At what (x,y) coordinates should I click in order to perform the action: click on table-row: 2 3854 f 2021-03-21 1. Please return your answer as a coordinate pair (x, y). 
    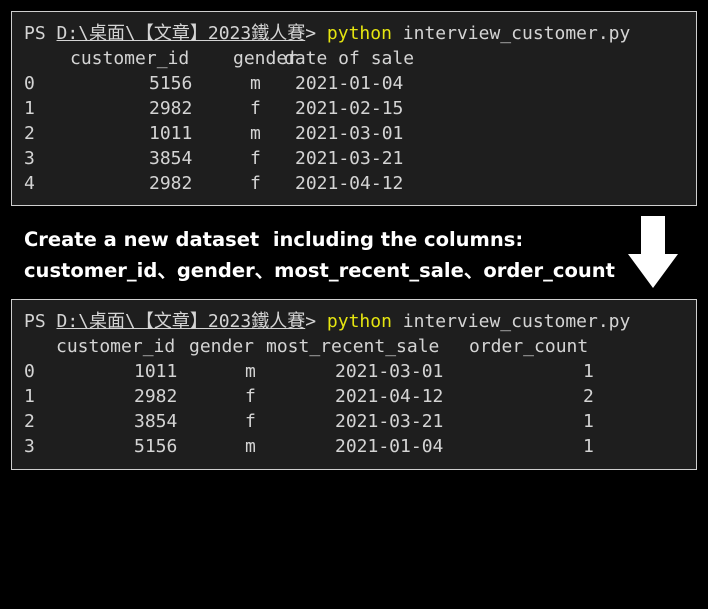
    Looking at the image, I should click on (354, 421).